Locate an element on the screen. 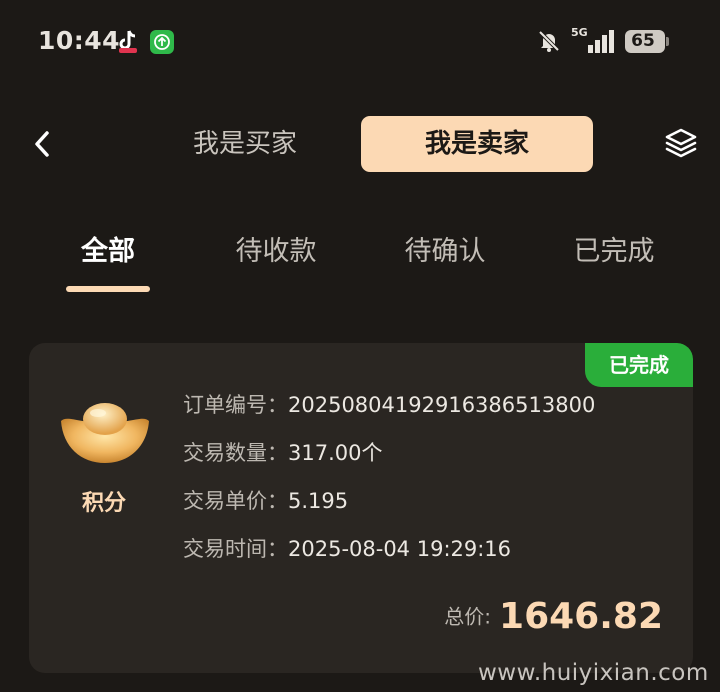  trade-time-value: 2025-08-04 19:29:16 is located at coordinates (400, 549).